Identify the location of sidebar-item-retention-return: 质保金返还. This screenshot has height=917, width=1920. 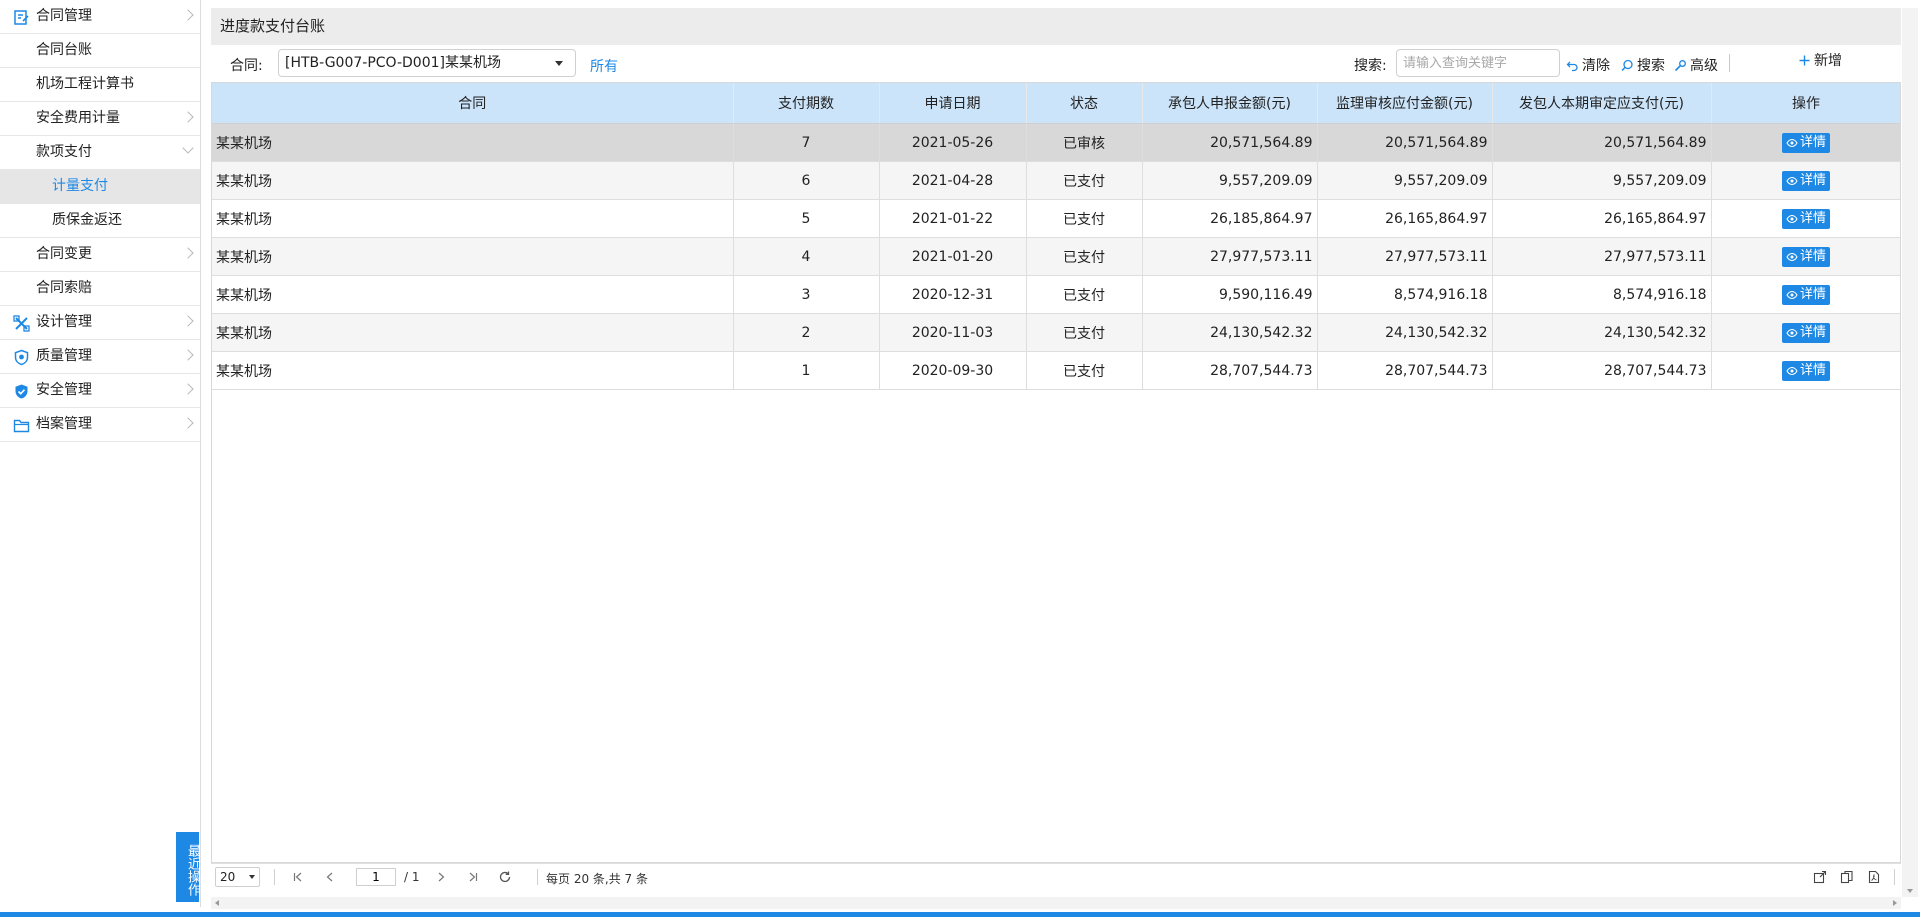
(100, 221).